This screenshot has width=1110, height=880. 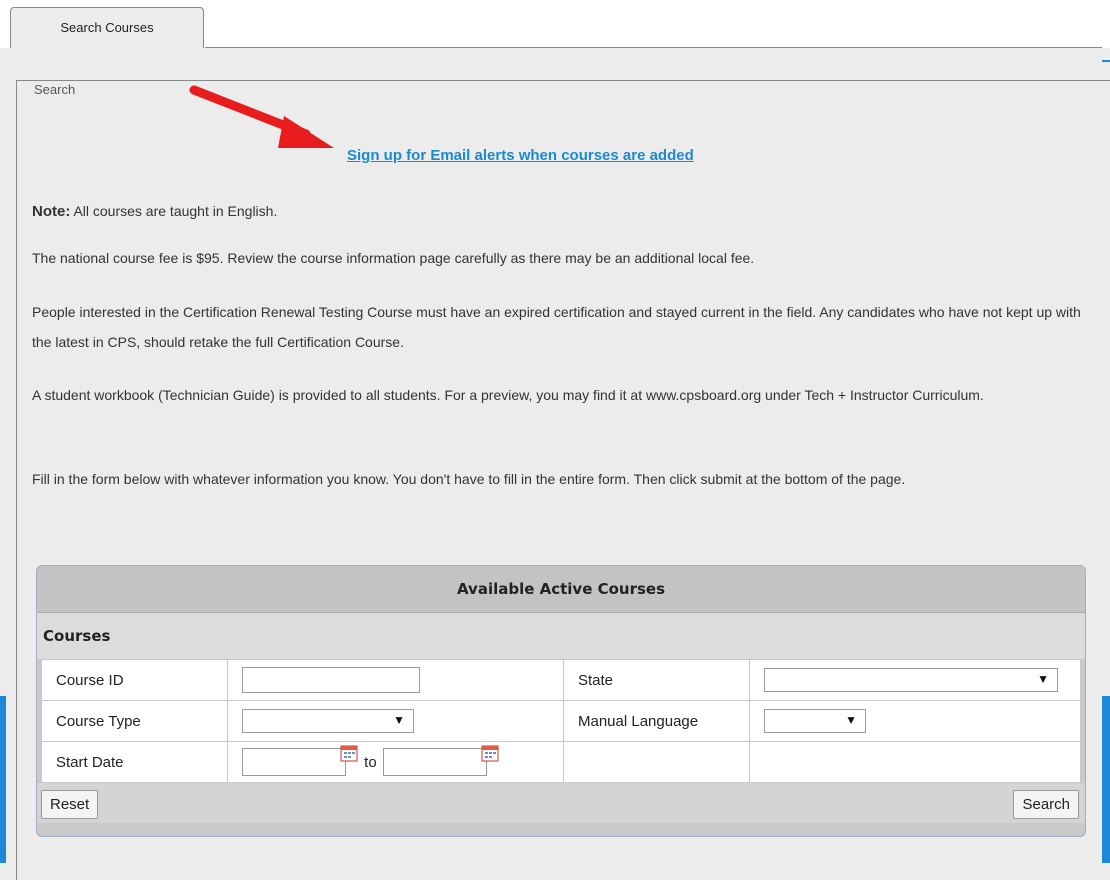 What do you see at coordinates (134, 721) in the screenshot?
I see `course-type-label: Course Type` at bounding box center [134, 721].